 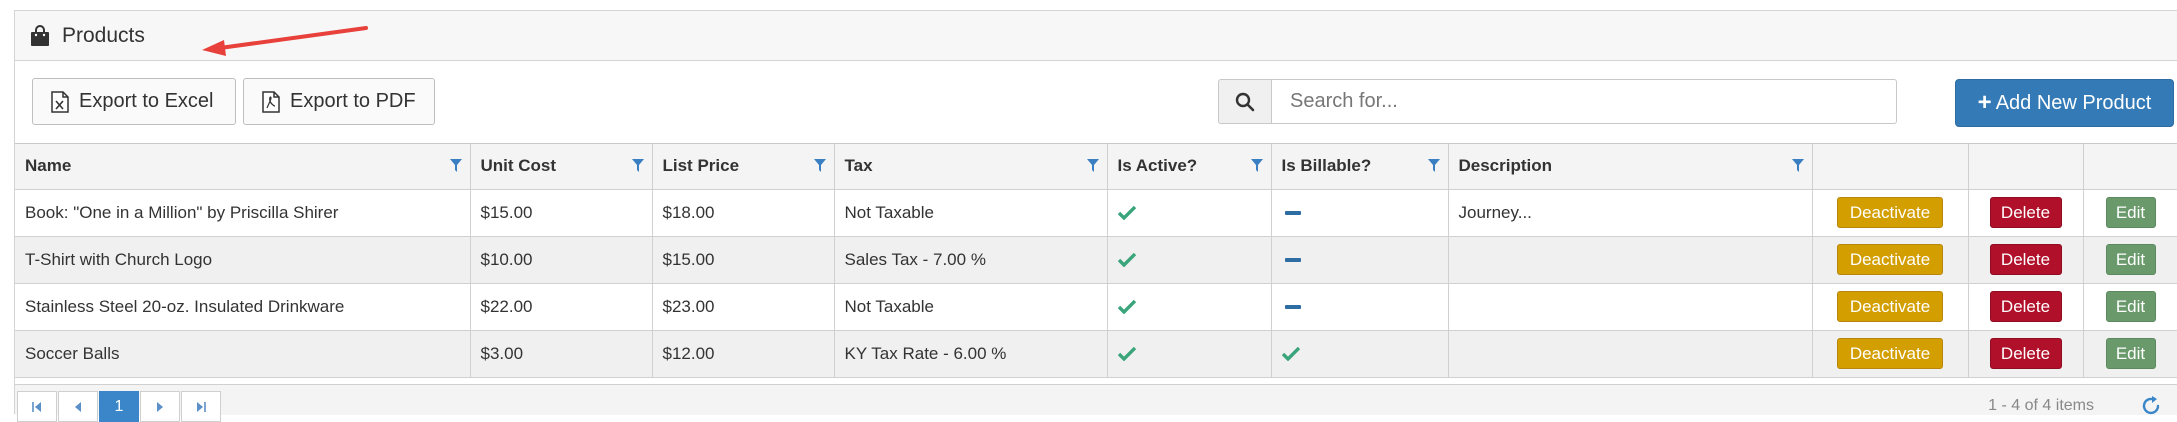 What do you see at coordinates (40, 35) in the screenshot?
I see `shopping-bag-icon` at bounding box center [40, 35].